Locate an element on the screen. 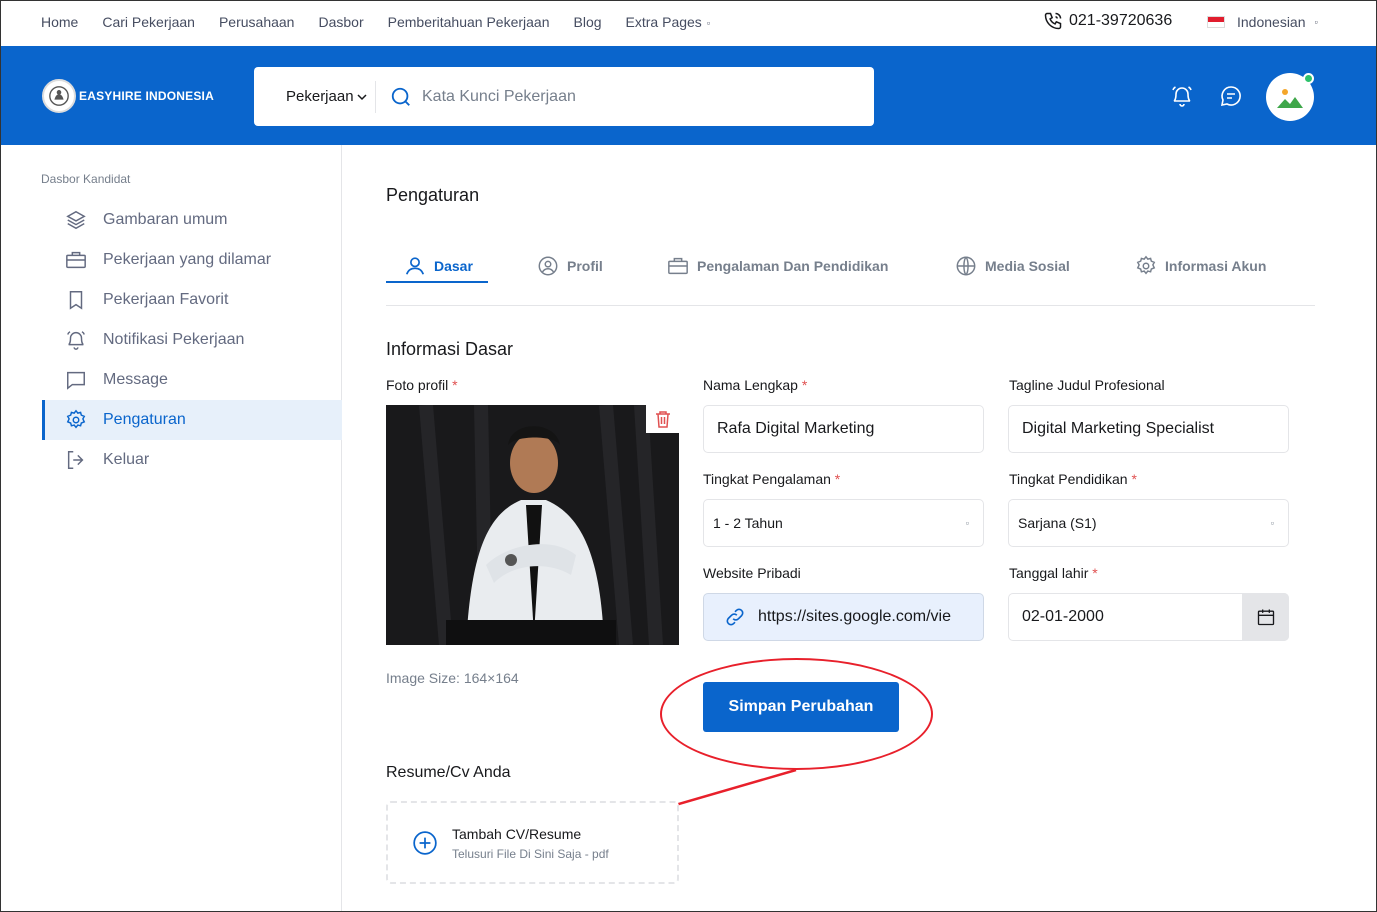 The height and width of the screenshot is (912, 1377). bell-icon is located at coordinates (1182, 96).